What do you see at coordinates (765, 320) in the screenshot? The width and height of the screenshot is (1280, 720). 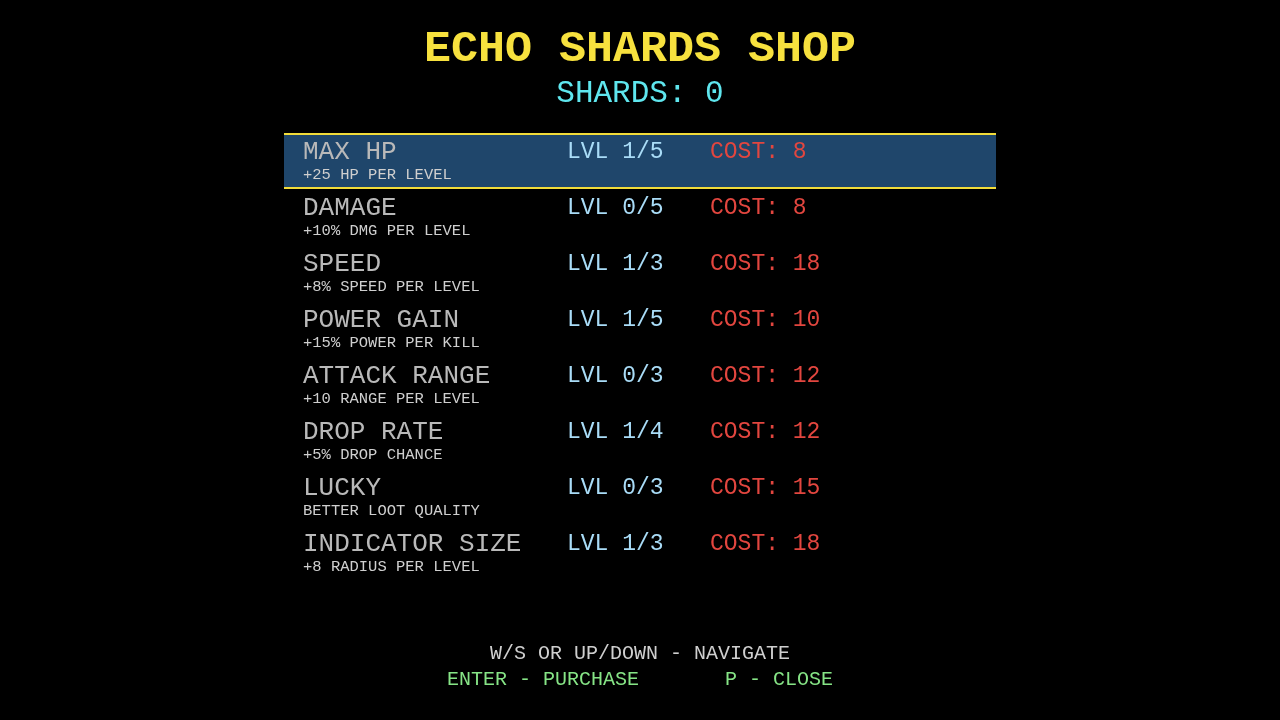 I see `upgrade-cost: COST: 10` at bounding box center [765, 320].